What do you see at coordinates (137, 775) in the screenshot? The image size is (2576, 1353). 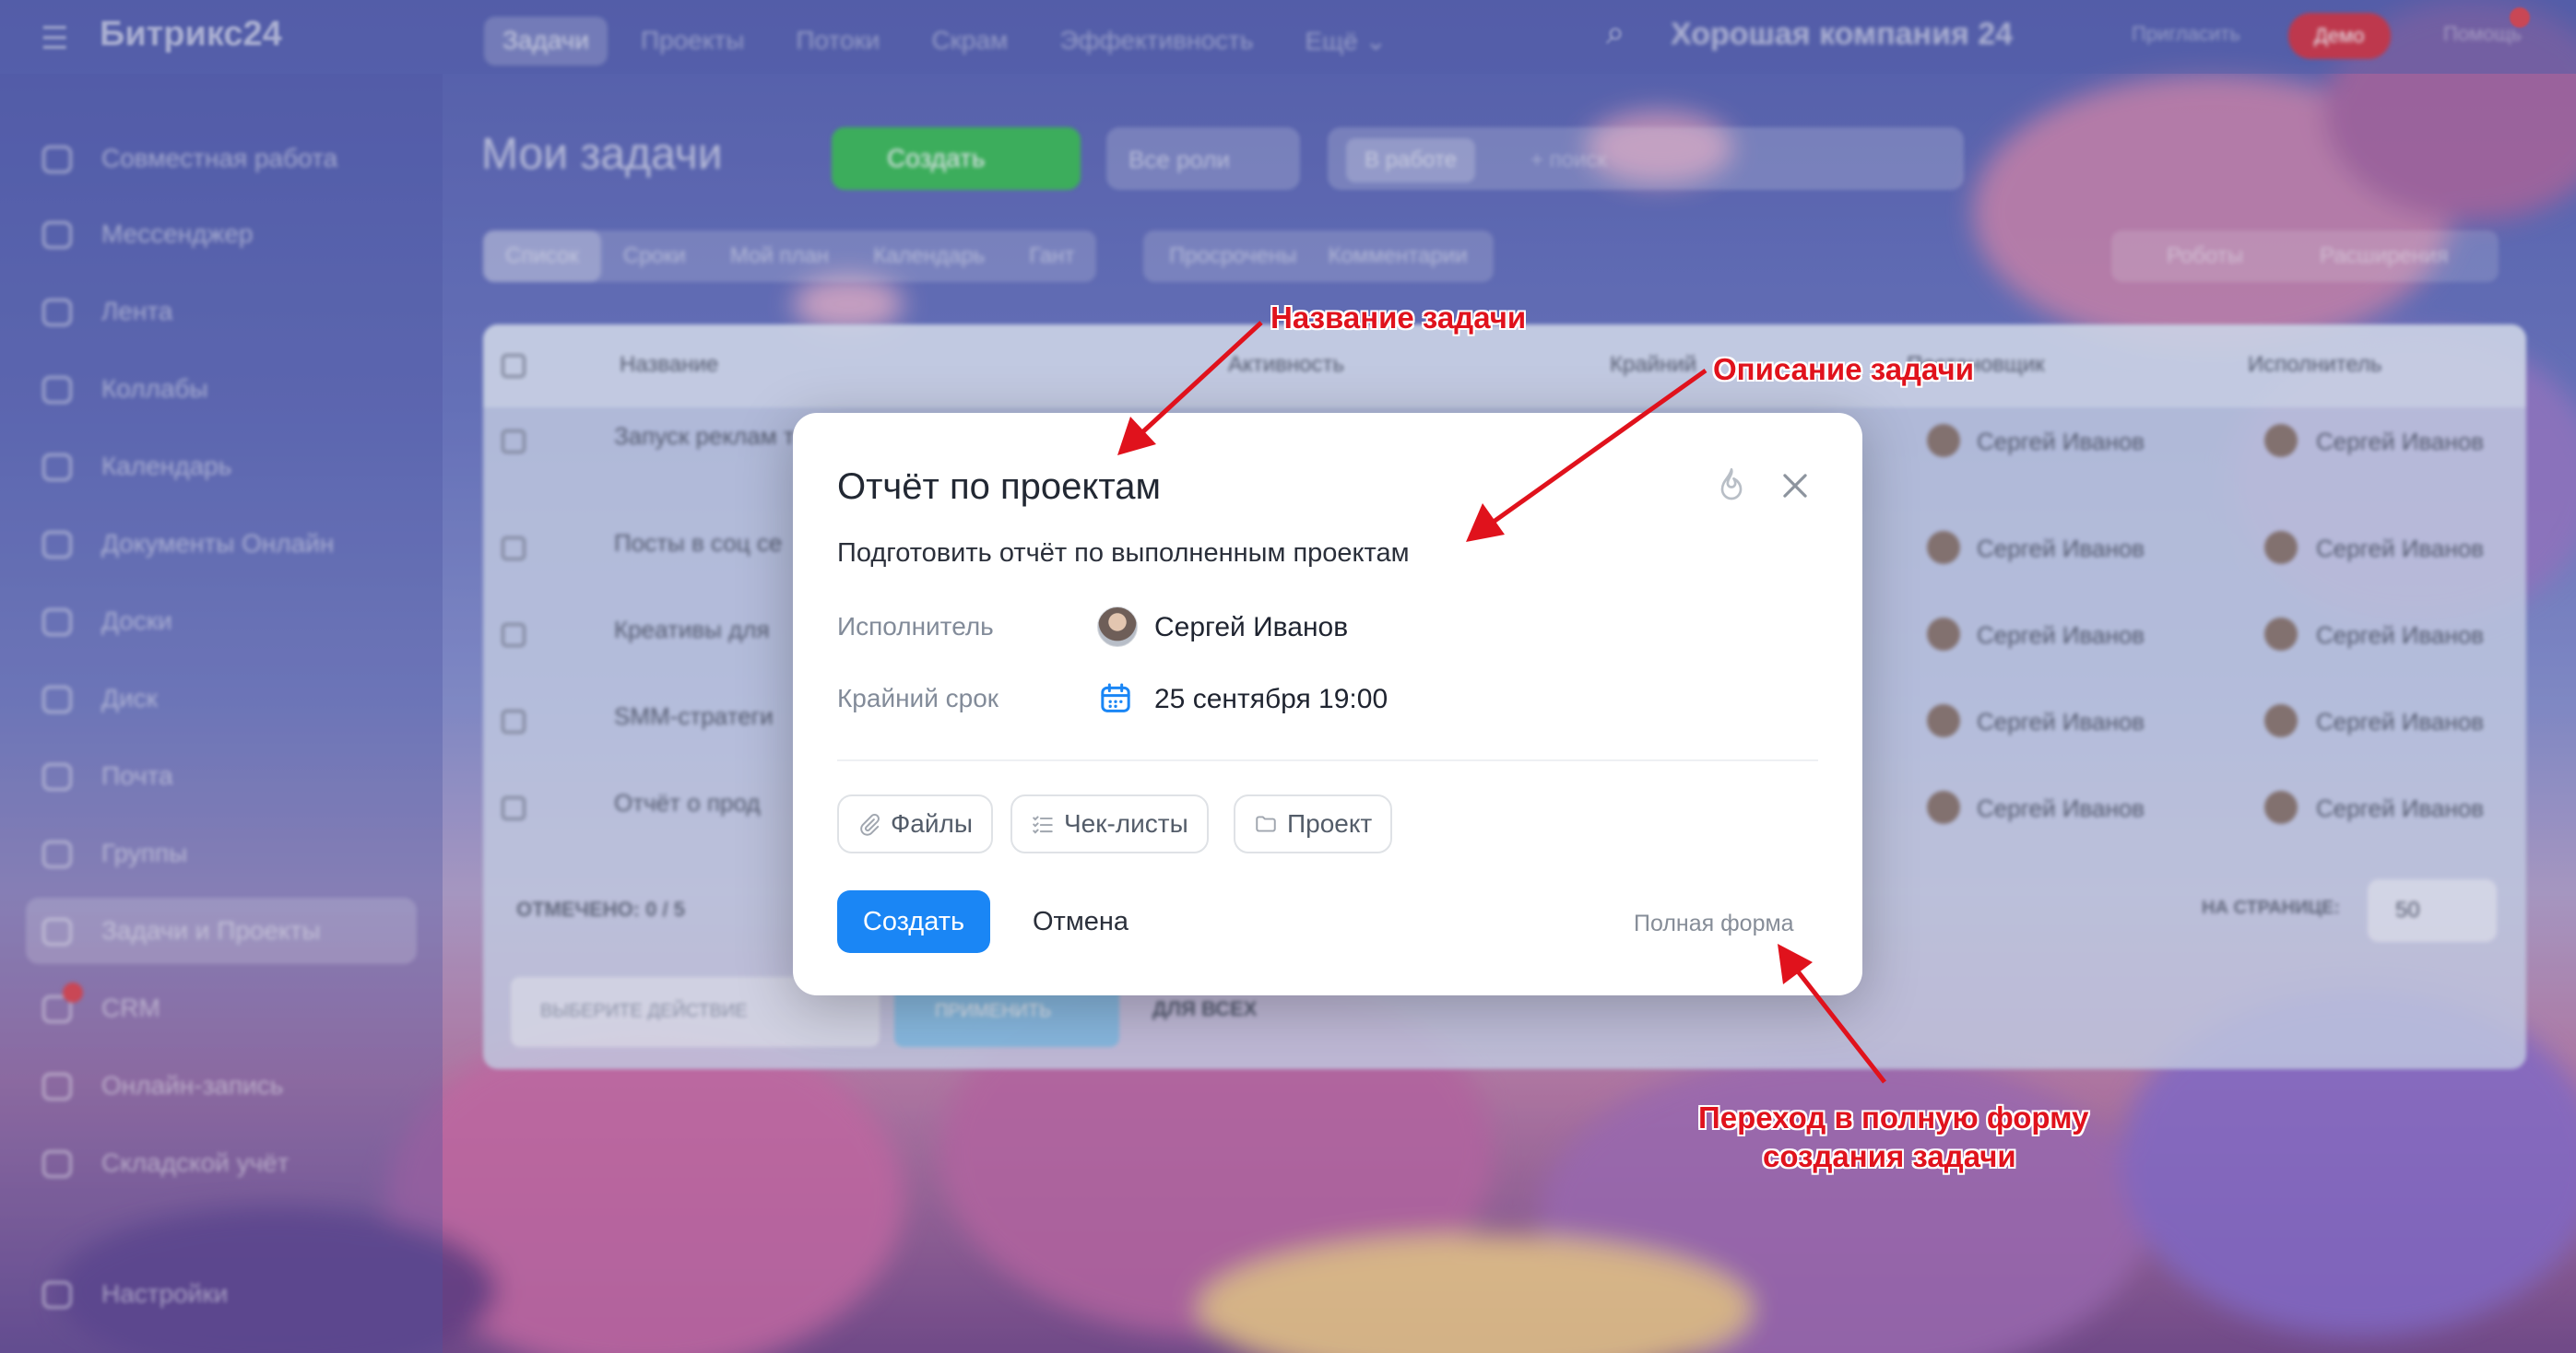 I see `sidebar-item-label: Почта` at bounding box center [137, 775].